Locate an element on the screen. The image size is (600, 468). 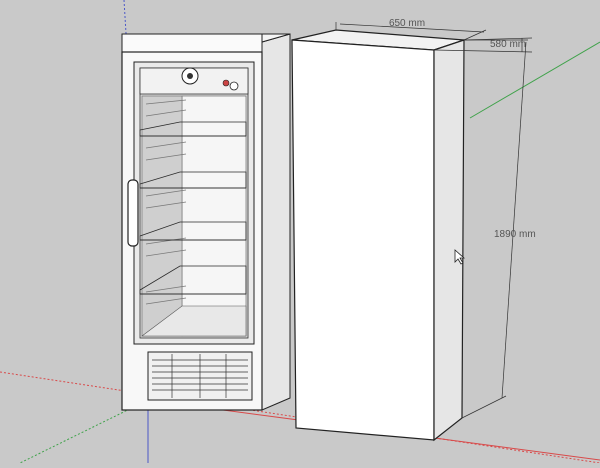
dimension-height: 1890 mm is located at coordinates (498, 229).